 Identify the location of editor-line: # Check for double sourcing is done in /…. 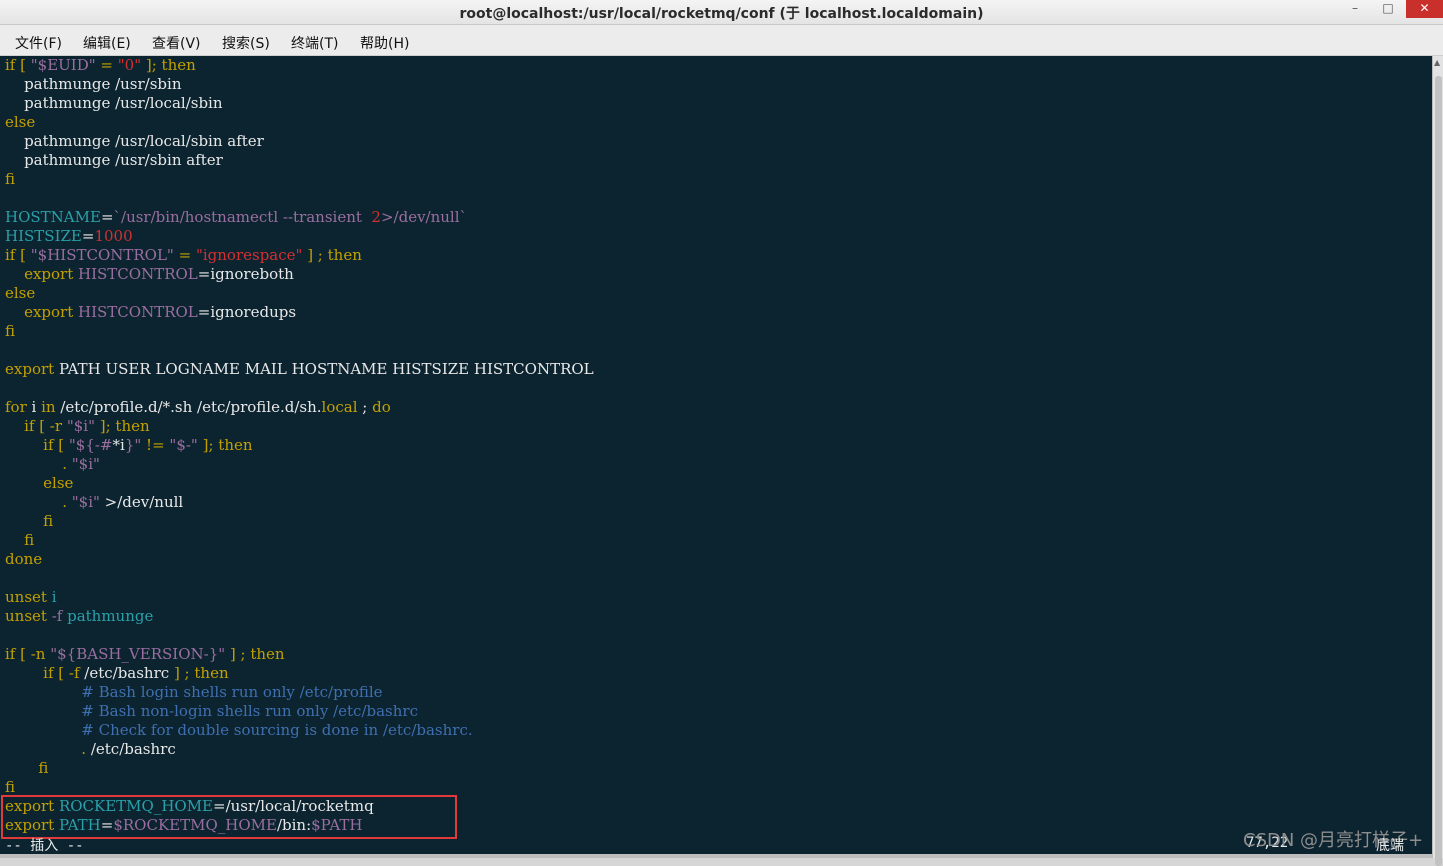
(239, 730).